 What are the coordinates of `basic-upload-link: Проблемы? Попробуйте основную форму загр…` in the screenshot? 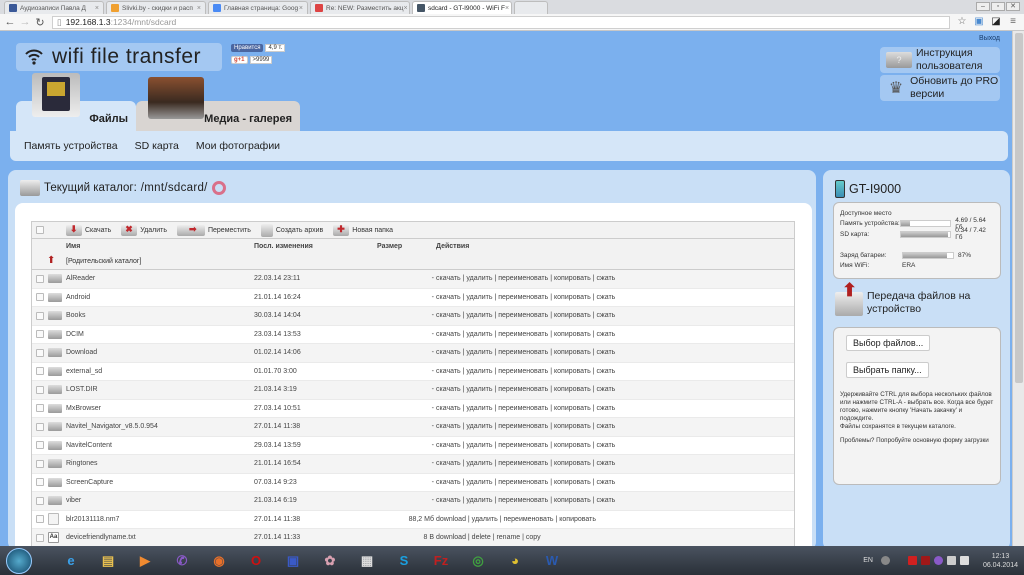 It's located at (917, 441).